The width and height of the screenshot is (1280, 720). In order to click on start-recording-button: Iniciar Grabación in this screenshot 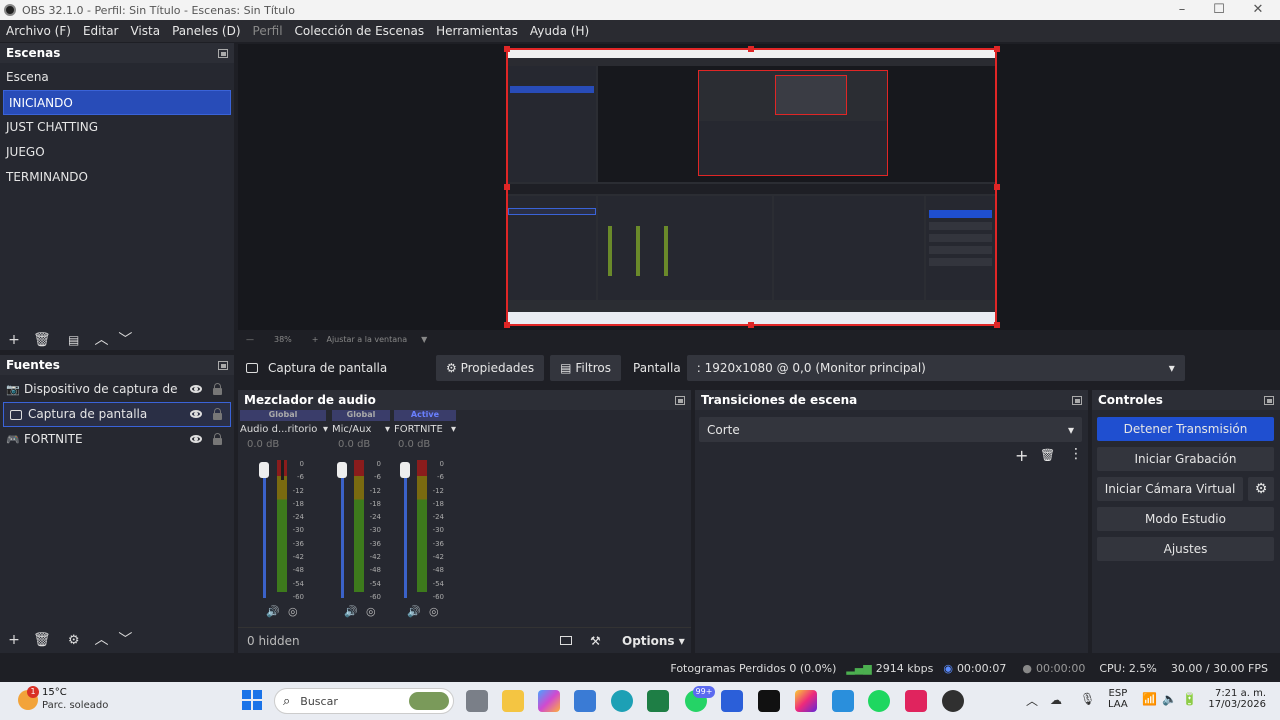, I will do `click(1185, 459)`.